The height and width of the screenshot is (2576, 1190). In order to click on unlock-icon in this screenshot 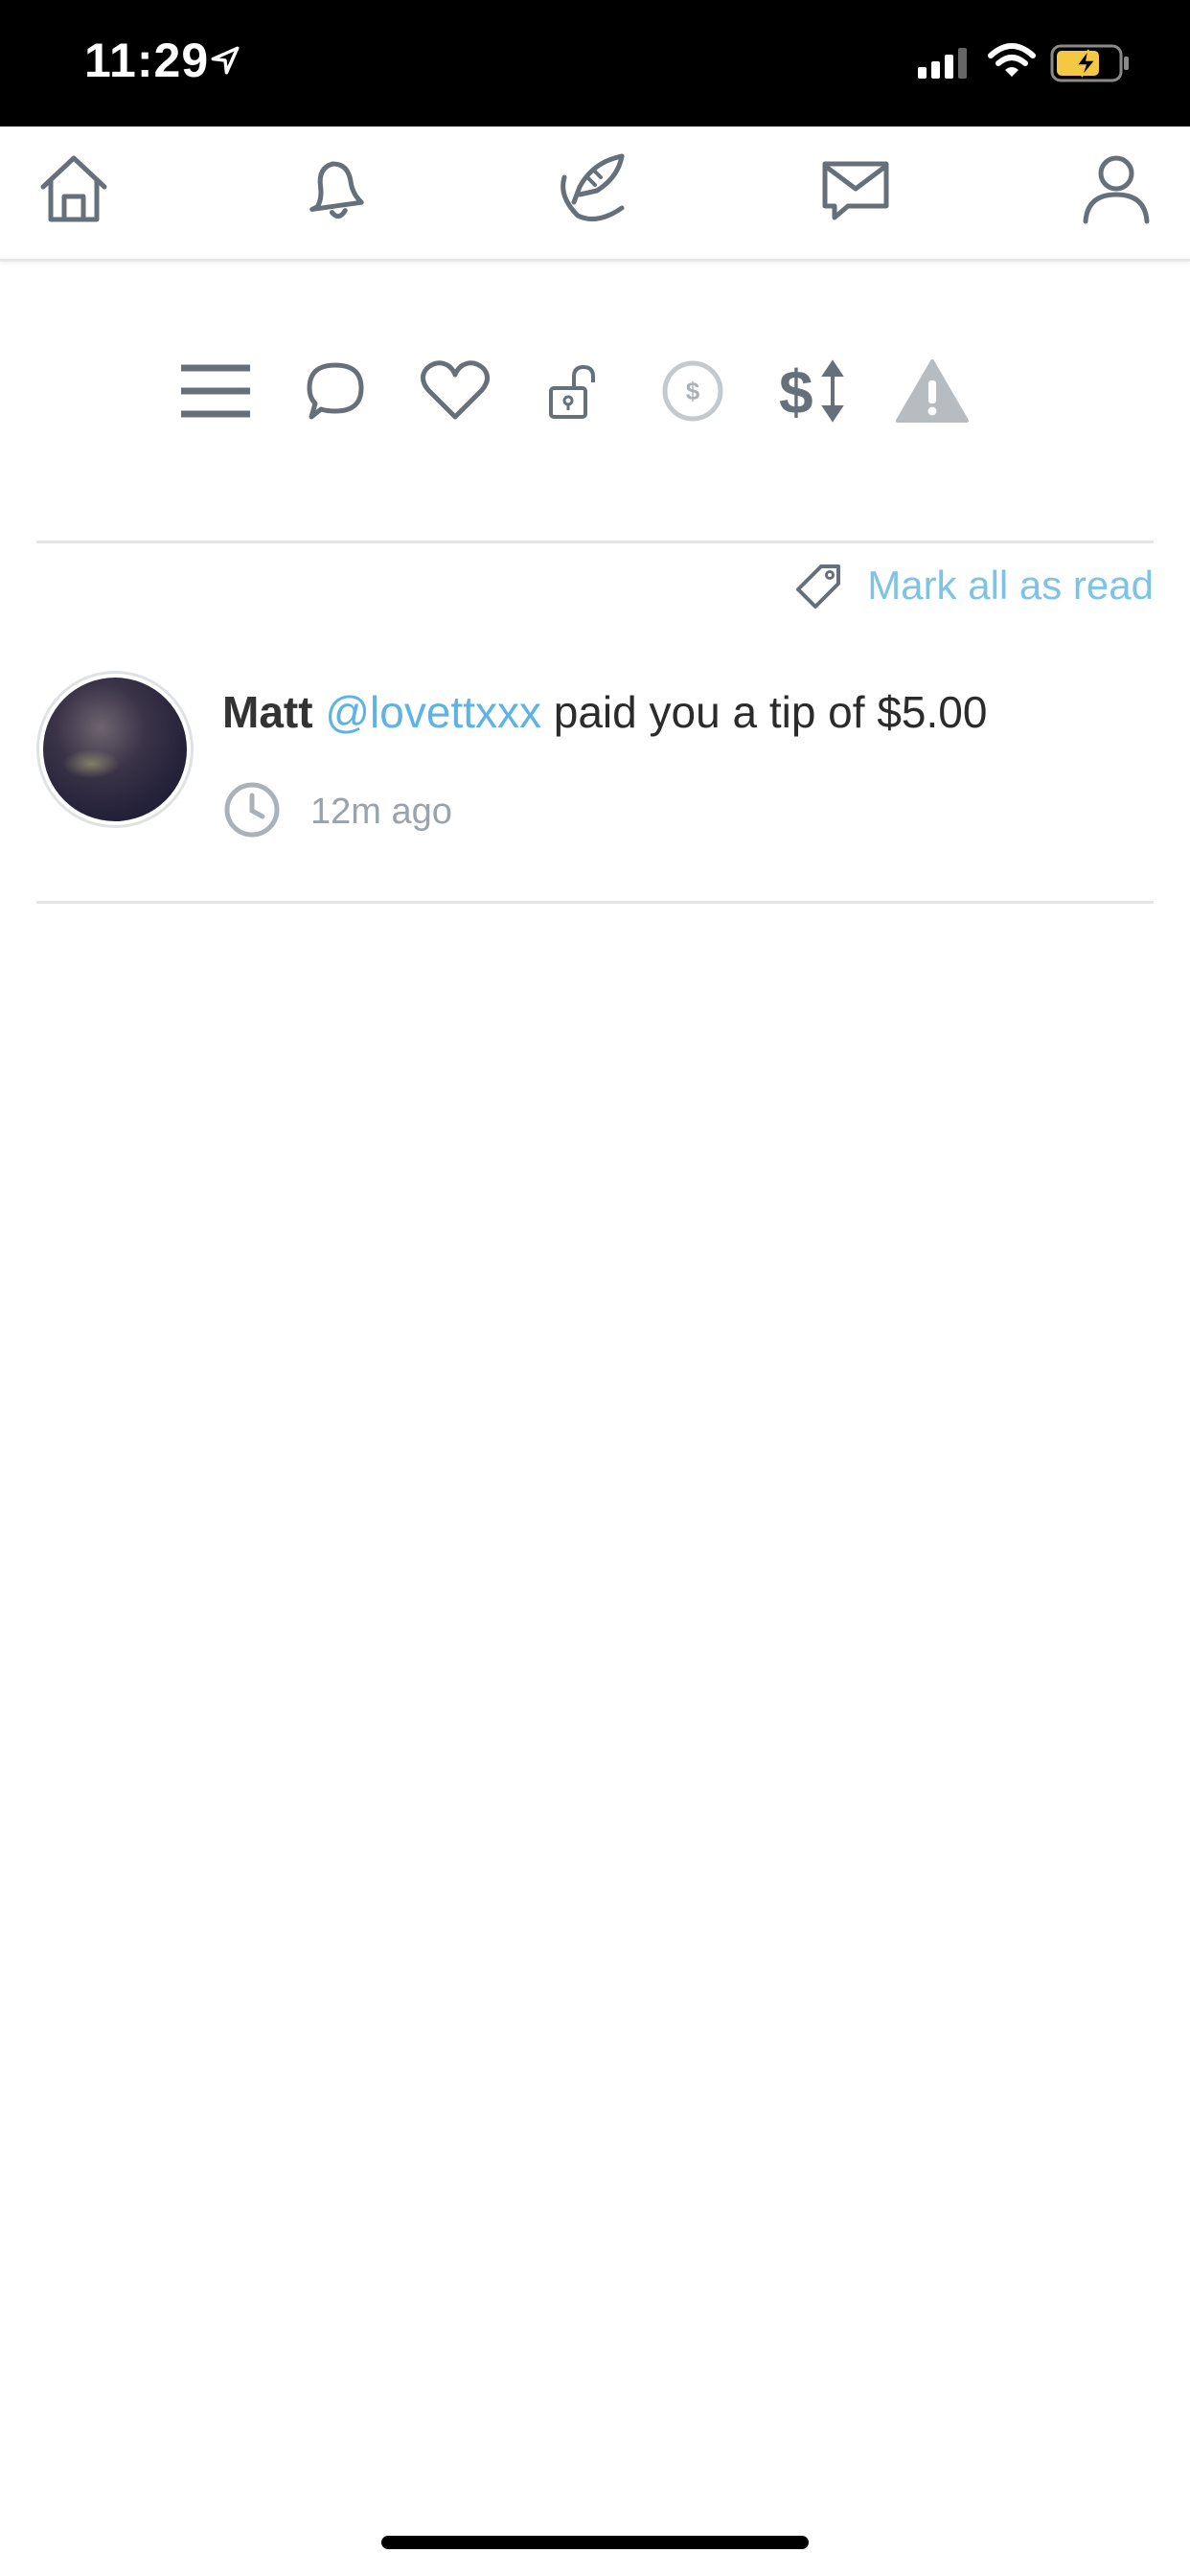, I will do `click(572, 393)`.